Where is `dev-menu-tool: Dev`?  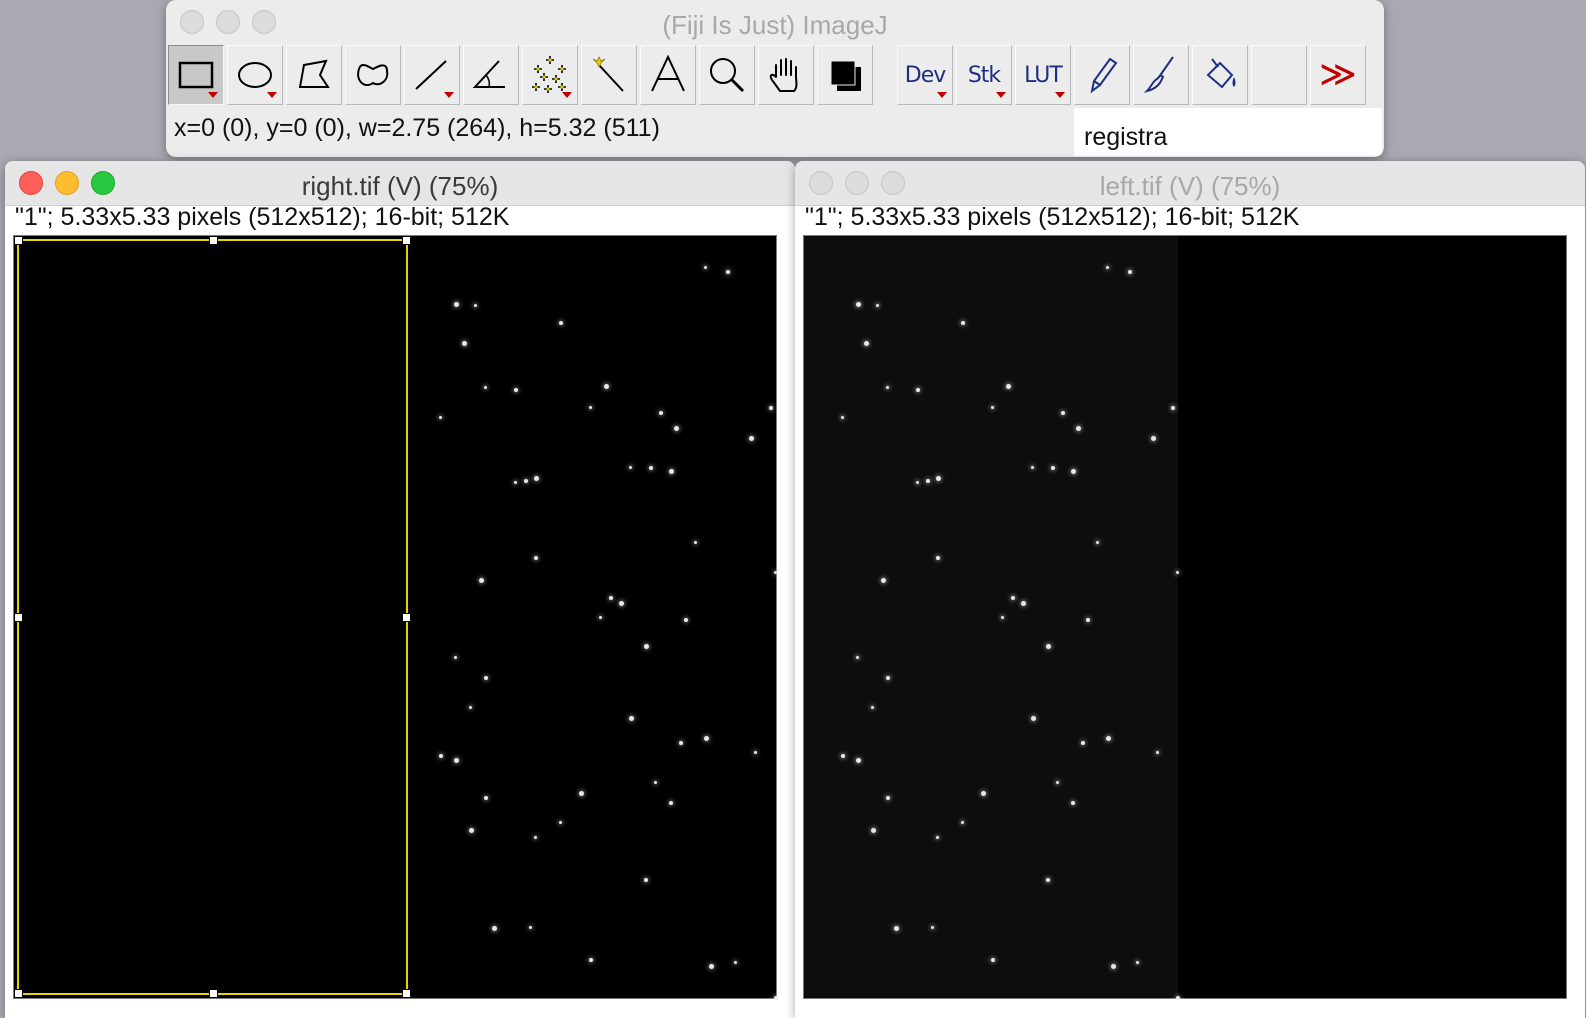 dev-menu-tool: Dev is located at coordinates (925, 75).